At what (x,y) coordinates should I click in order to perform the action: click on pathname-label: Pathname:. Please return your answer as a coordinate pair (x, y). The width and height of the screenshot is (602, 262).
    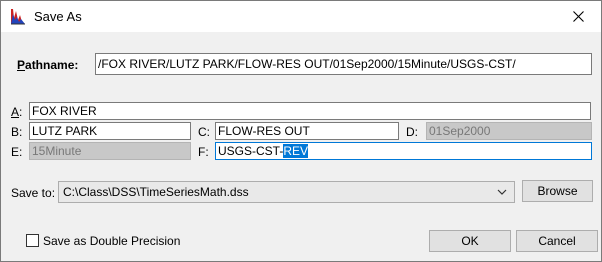
    Looking at the image, I should click on (48, 65).